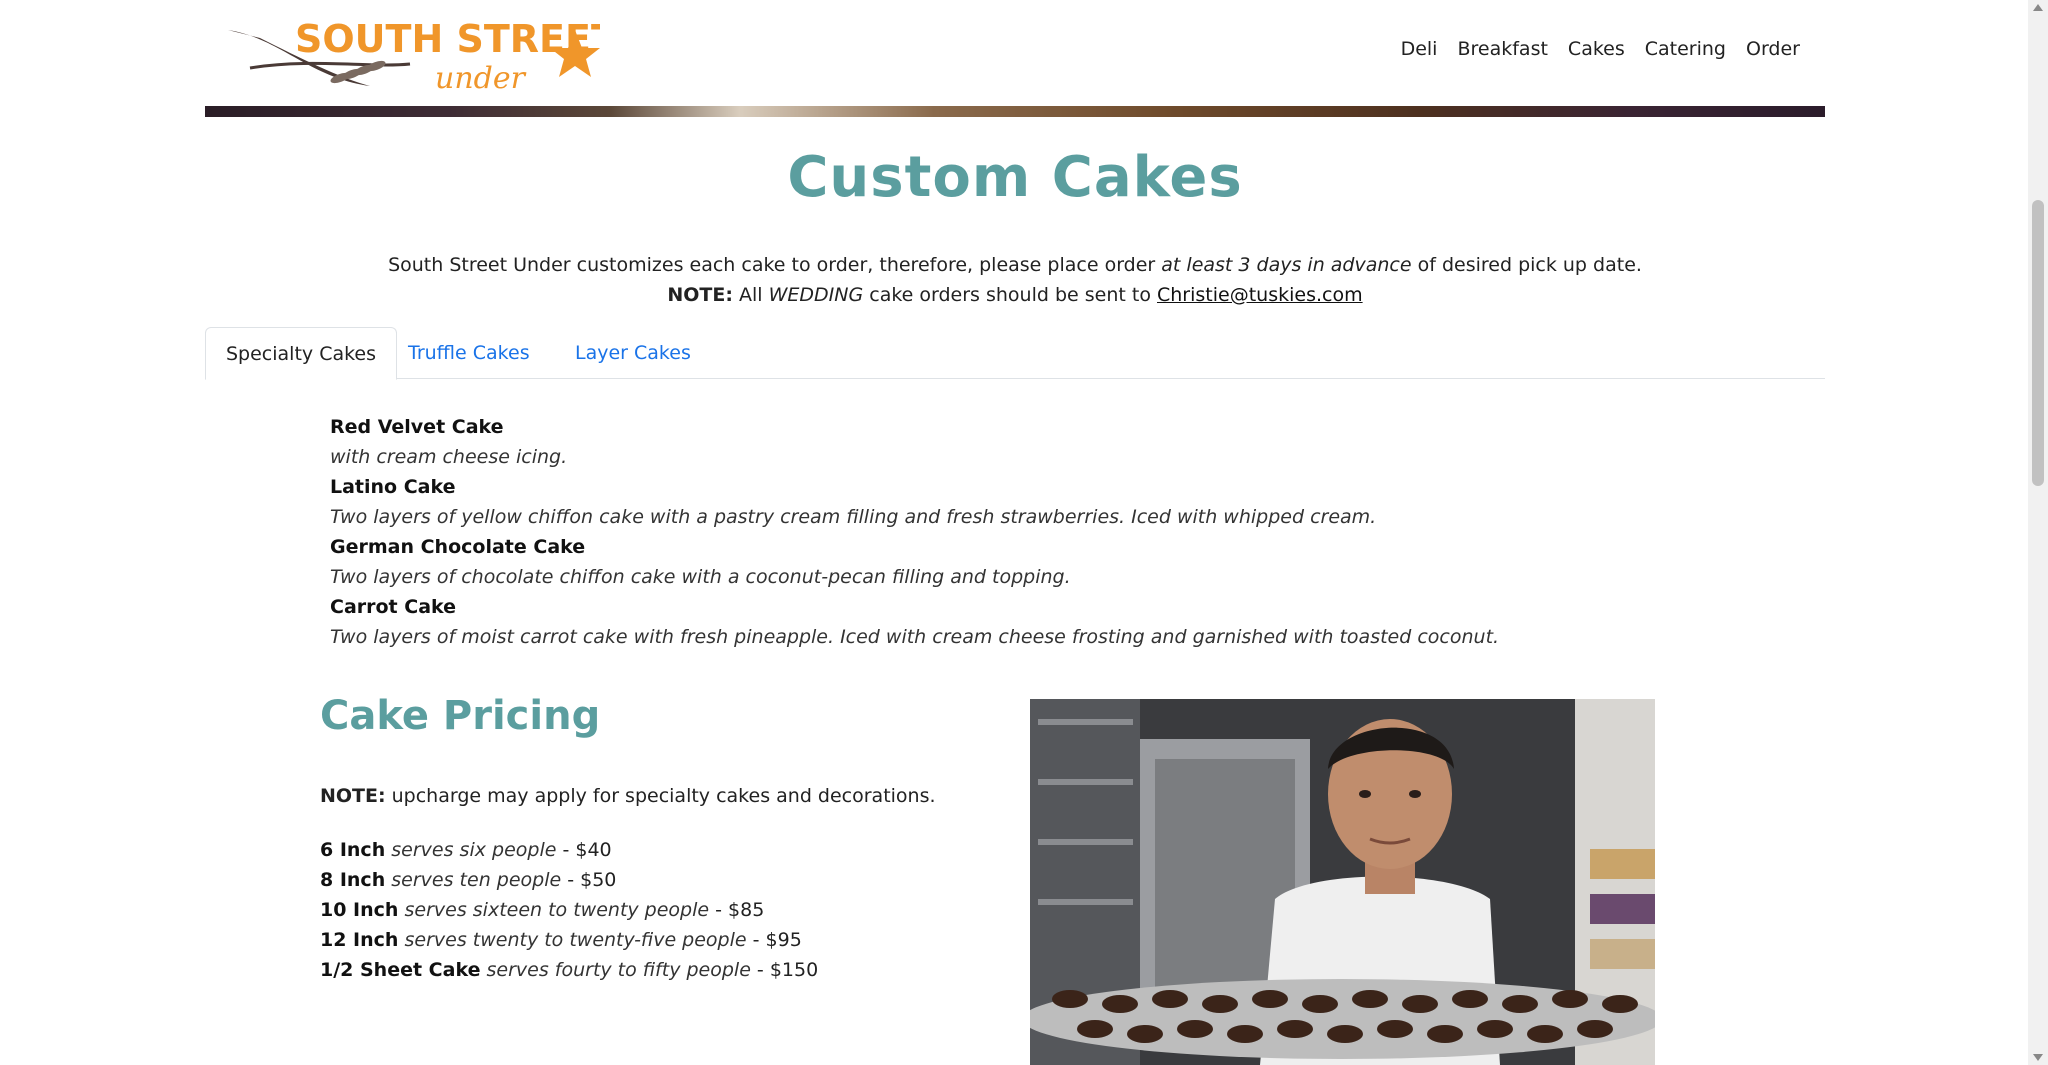  Describe the element at coordinates (301, 353) in the screenshot. I see `tab-specialty-cakes: Specialty Cakes` at that location.